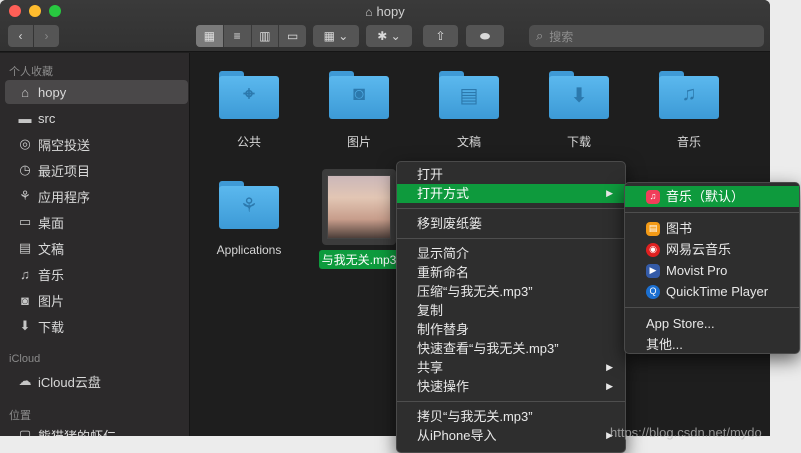  What do you see at coordinates (485, 36) in the screenshot?
I see `tag-button: ⬬` at bounding box center [485, 36].